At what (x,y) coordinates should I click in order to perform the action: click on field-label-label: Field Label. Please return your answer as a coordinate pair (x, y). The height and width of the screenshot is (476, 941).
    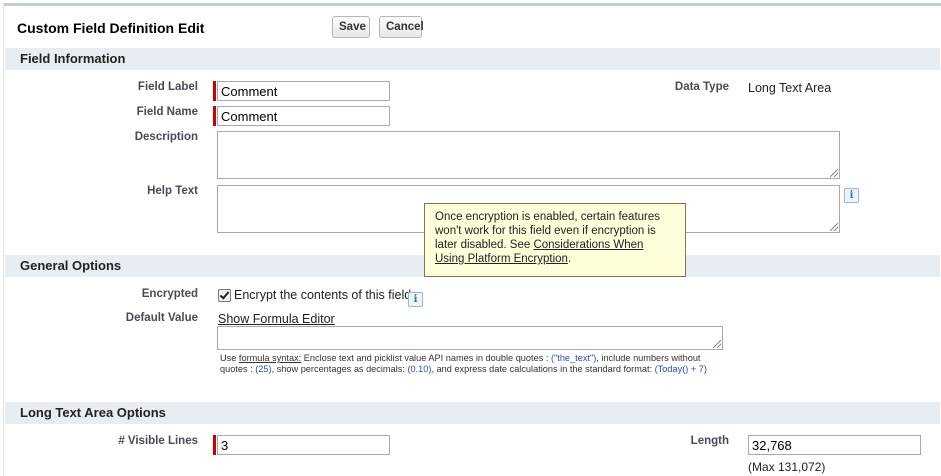
    Looking at the image, I should click on (167, 87).